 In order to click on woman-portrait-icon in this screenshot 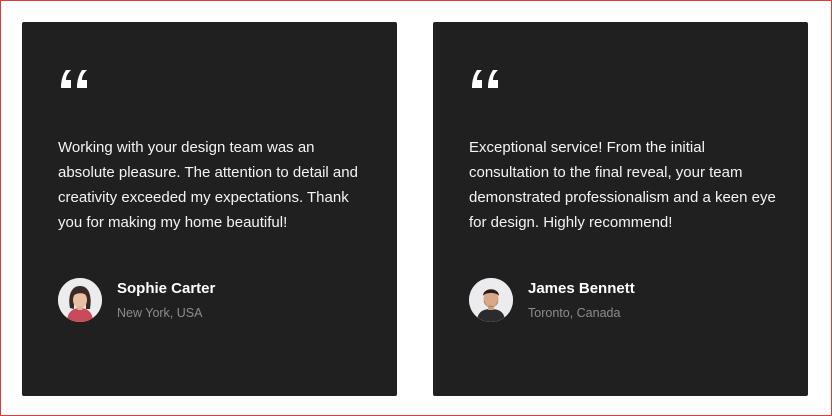, I will do `click(80, 300)`.